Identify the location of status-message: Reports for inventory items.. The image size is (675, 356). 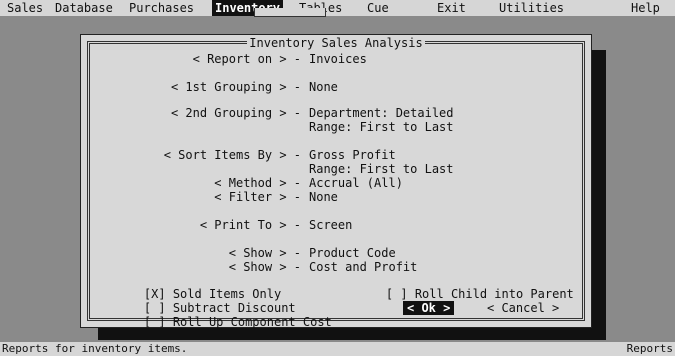
(95, 348).